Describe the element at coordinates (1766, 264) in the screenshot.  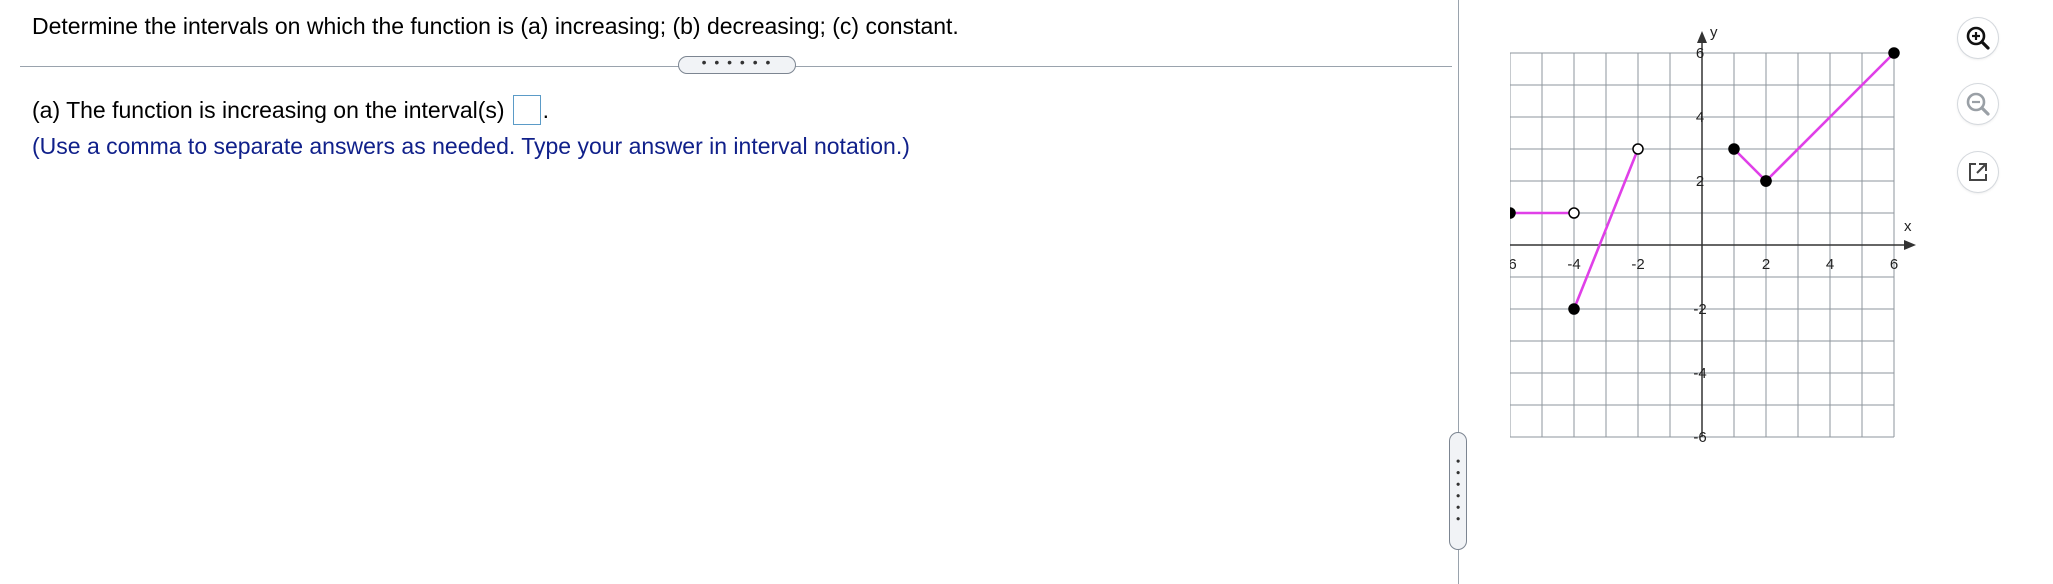
I see `x-tick-label: 2` at that location.